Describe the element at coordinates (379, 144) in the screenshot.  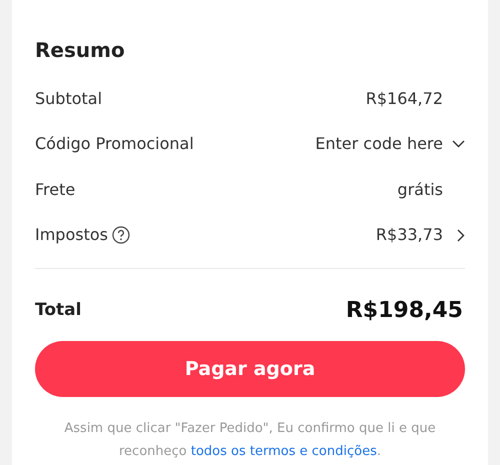
I see `row-value: Enter code here` at that location.